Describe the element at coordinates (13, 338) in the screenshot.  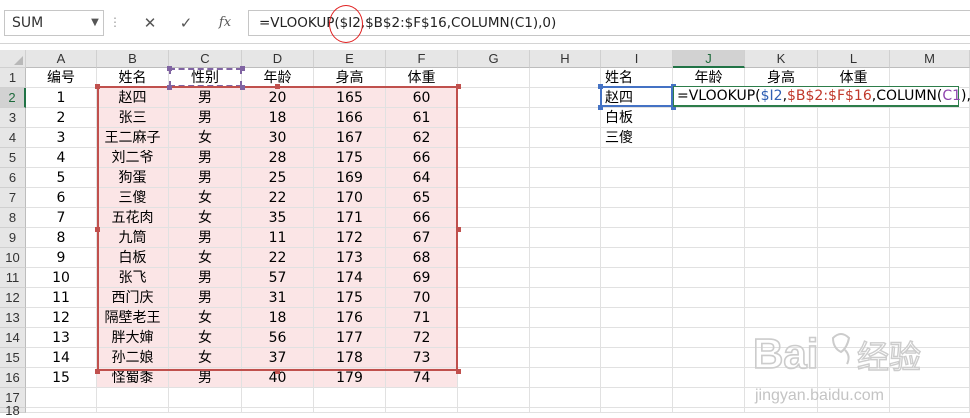
I see `row-header-14: 14` at that location.